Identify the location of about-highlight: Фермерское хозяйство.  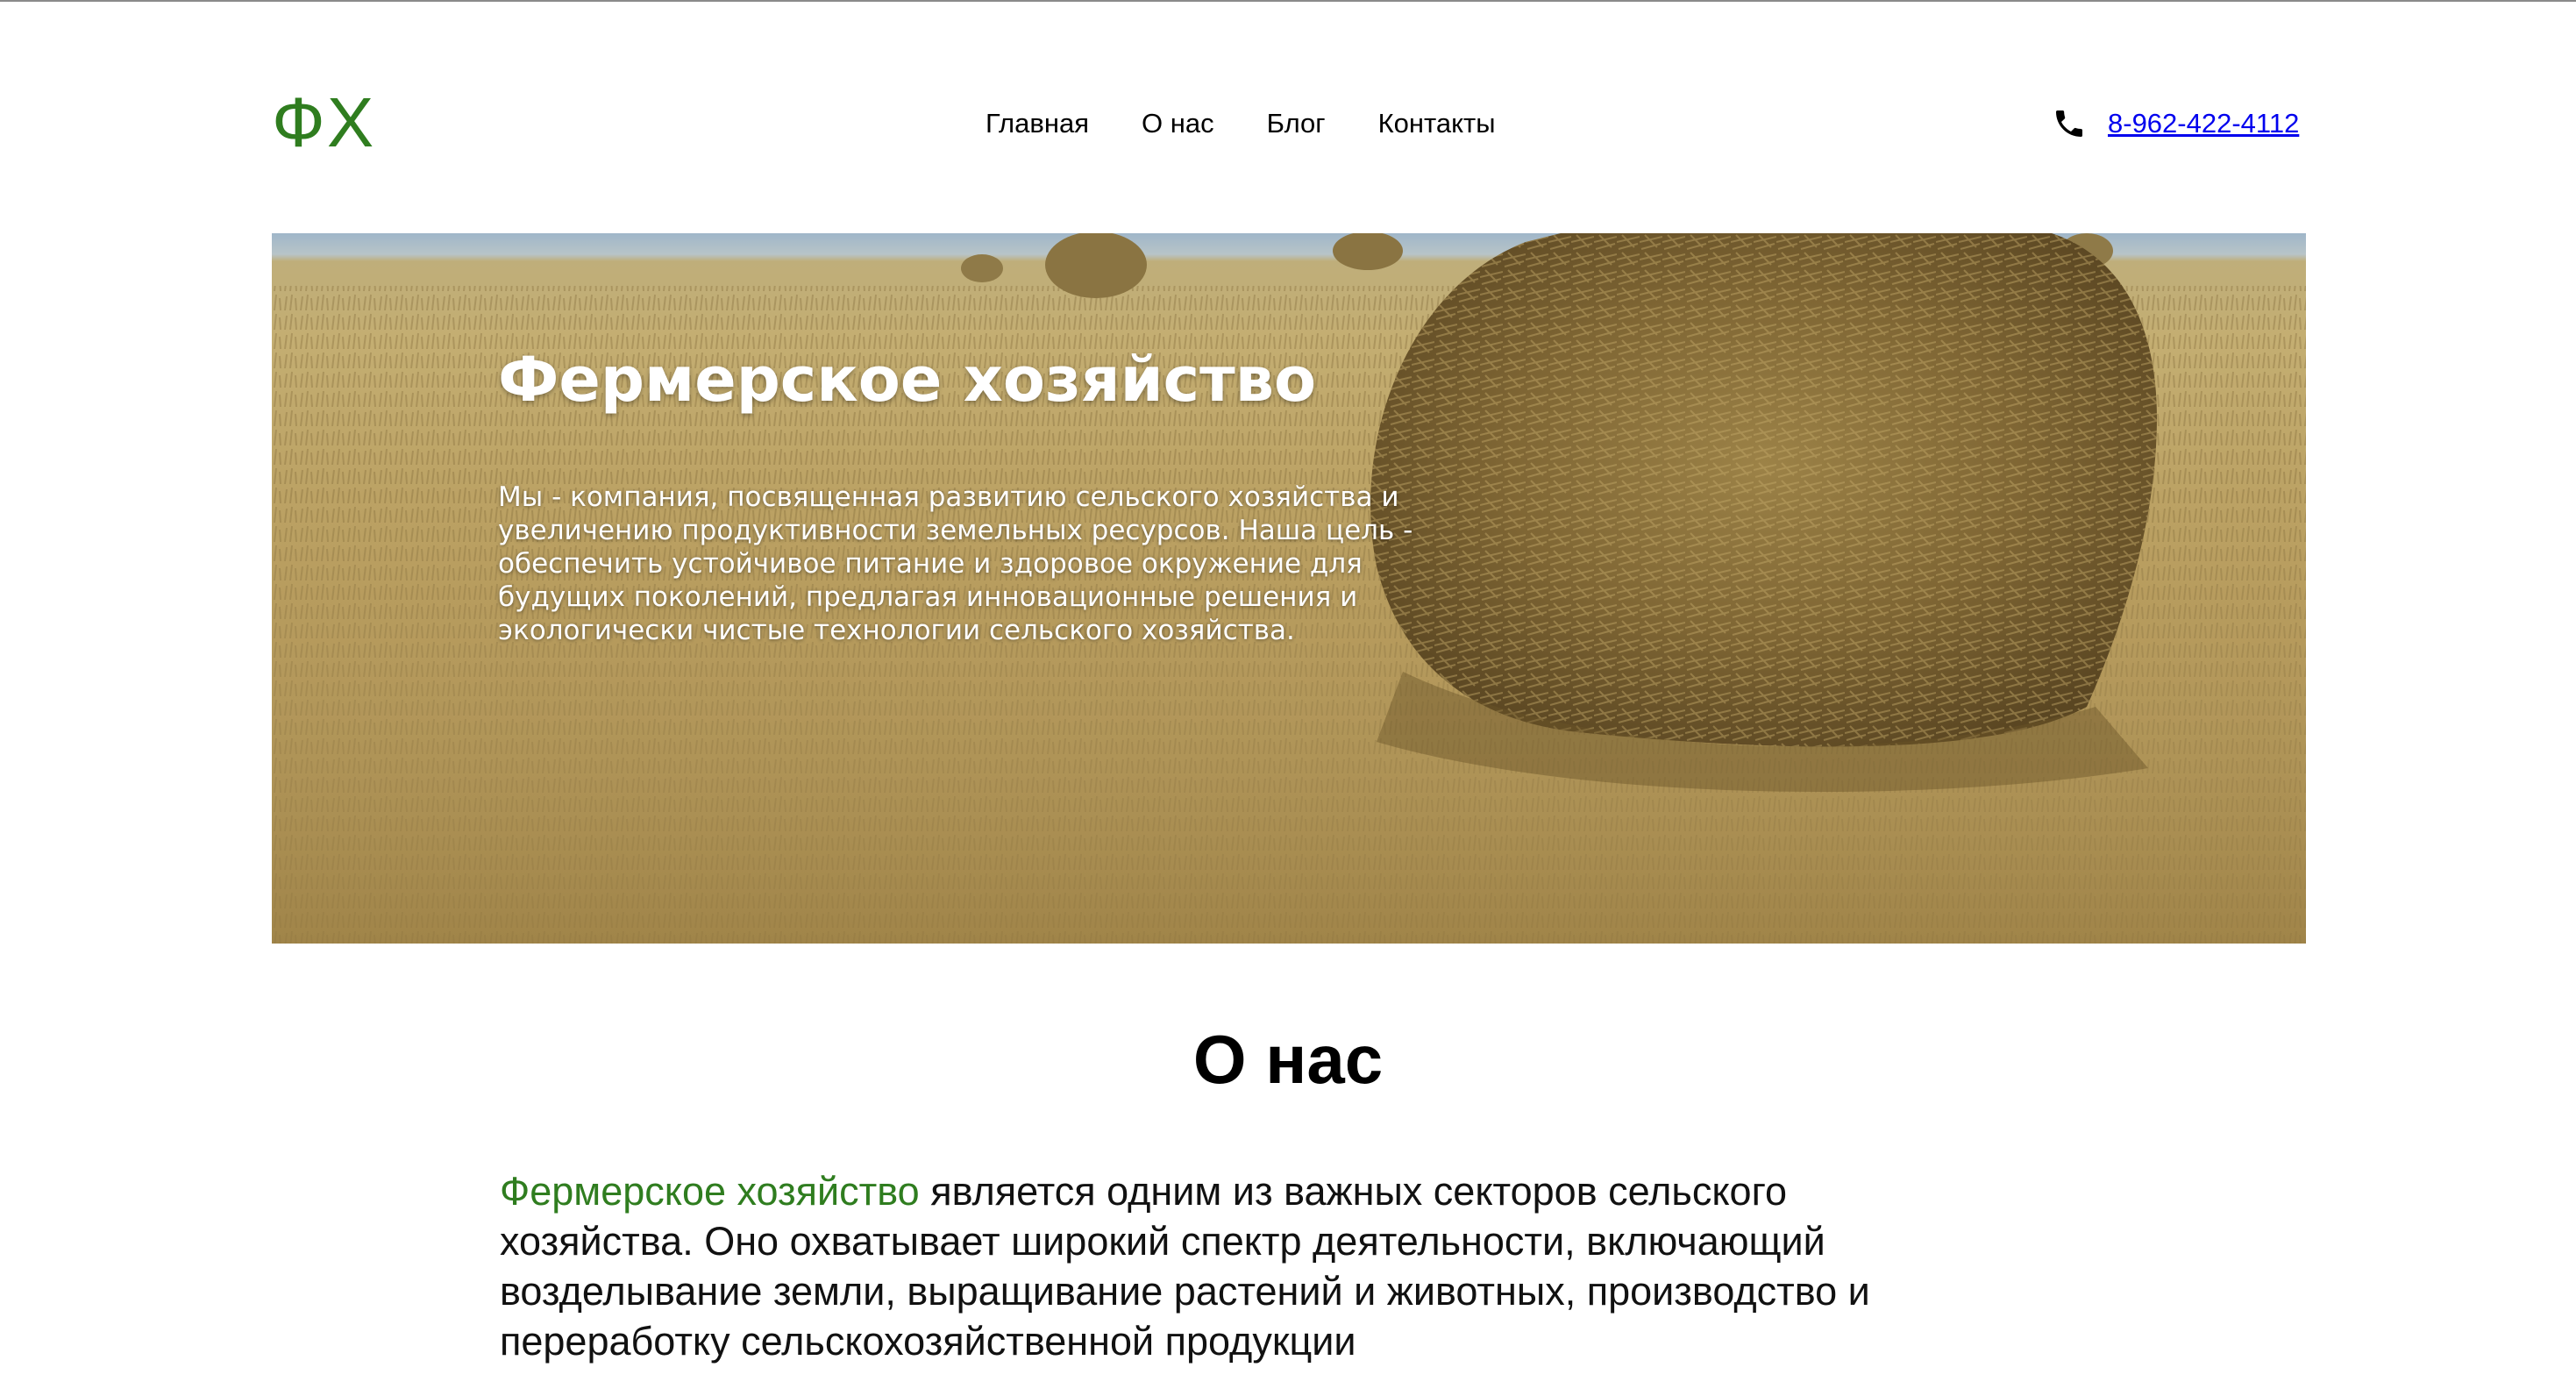
(710, 1191).